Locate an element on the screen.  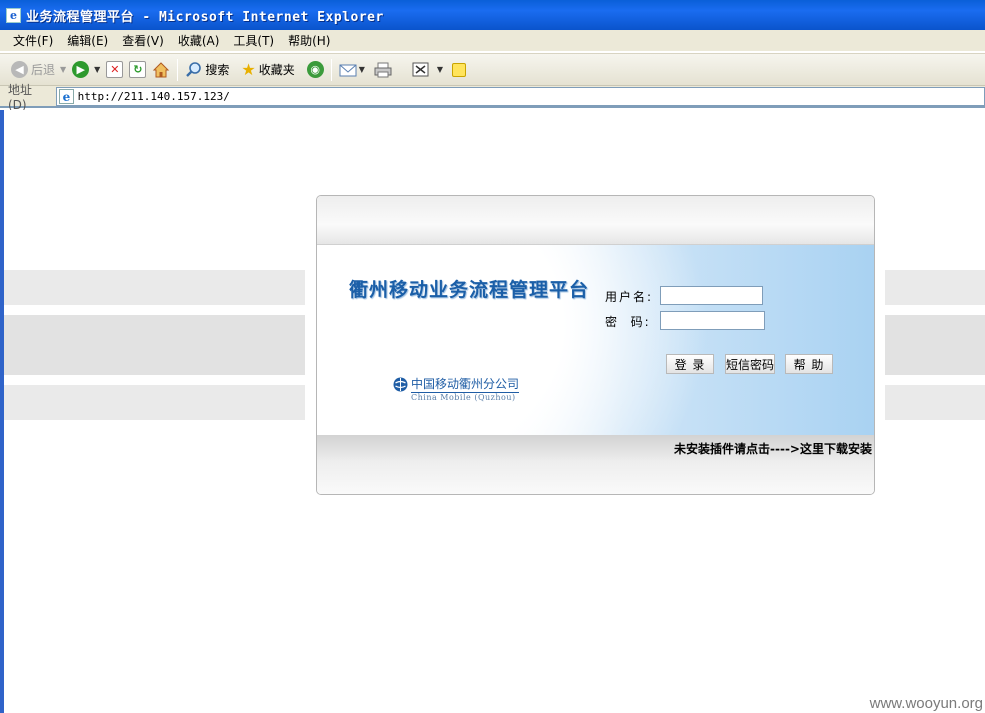
back-arrow-icon: ◀ is located at coordinates (19, 69).